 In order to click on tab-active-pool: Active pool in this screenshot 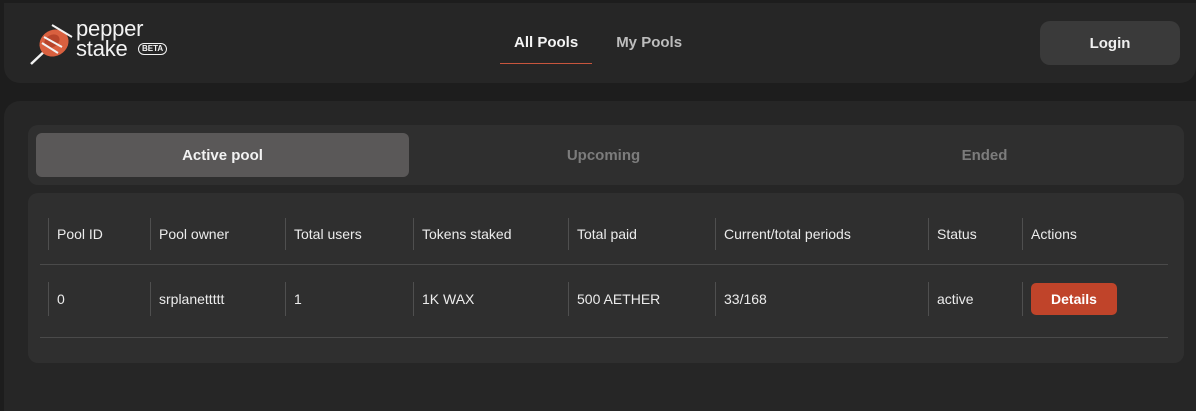, I will do `click(222, 155)`.